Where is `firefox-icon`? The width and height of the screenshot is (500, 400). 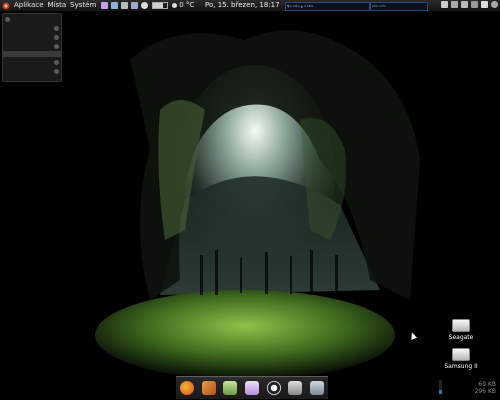
firefox-icon is located at coordinates (186, 388).